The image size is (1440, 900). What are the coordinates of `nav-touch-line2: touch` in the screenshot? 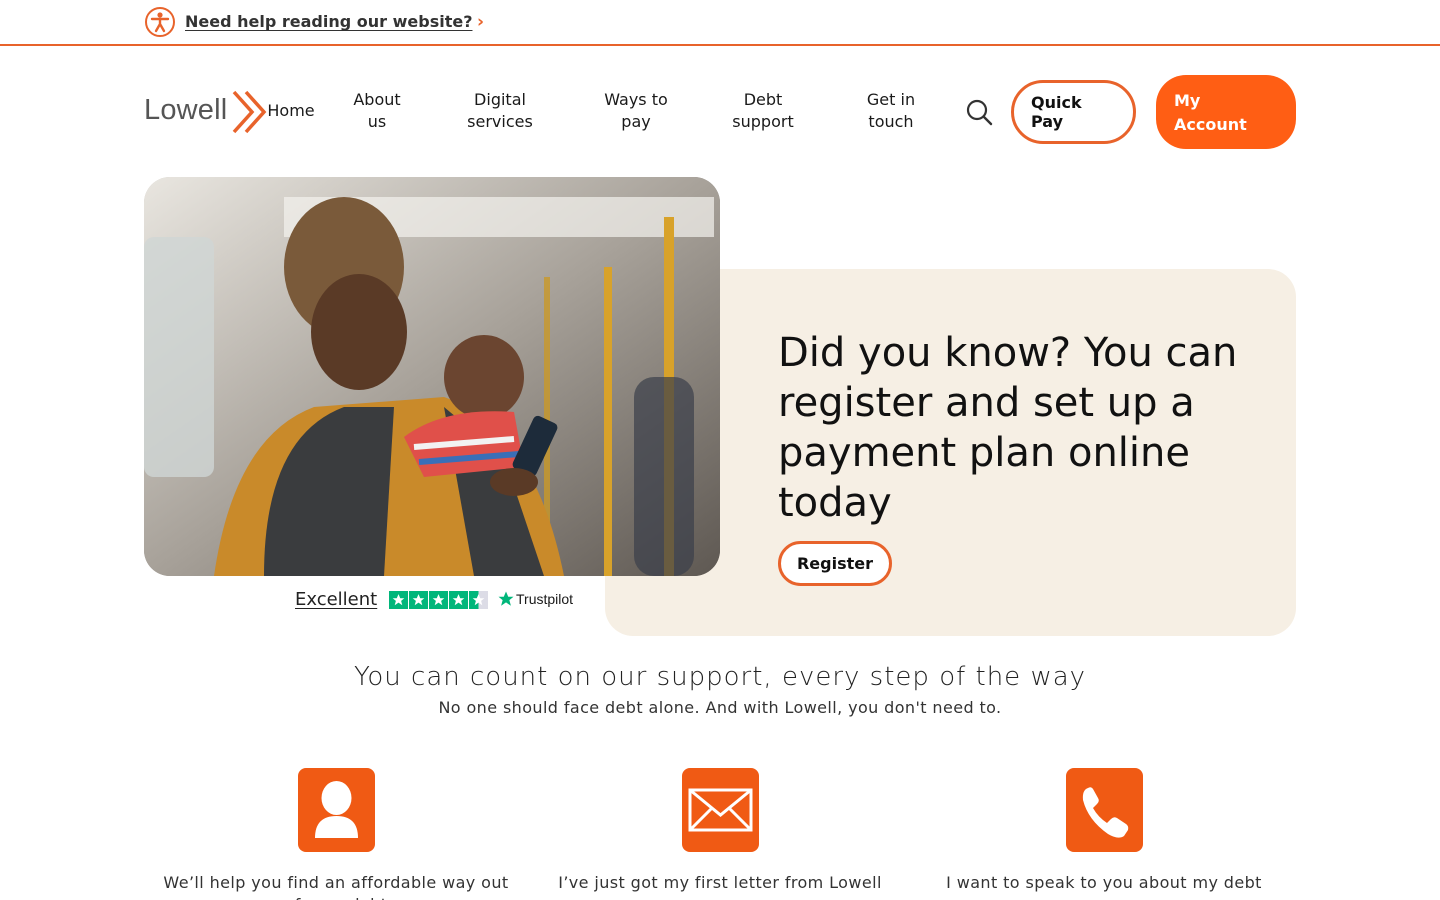 It's located at (891, 121).